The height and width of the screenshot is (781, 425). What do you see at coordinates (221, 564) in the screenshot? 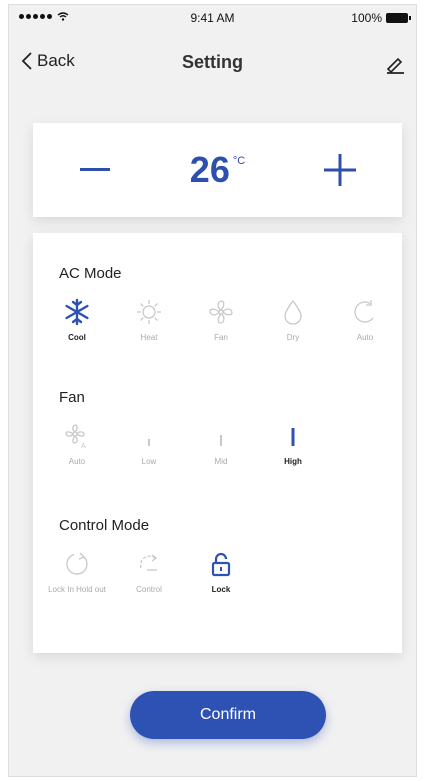
I see `lock-icon` at bounding box center [221, 564].